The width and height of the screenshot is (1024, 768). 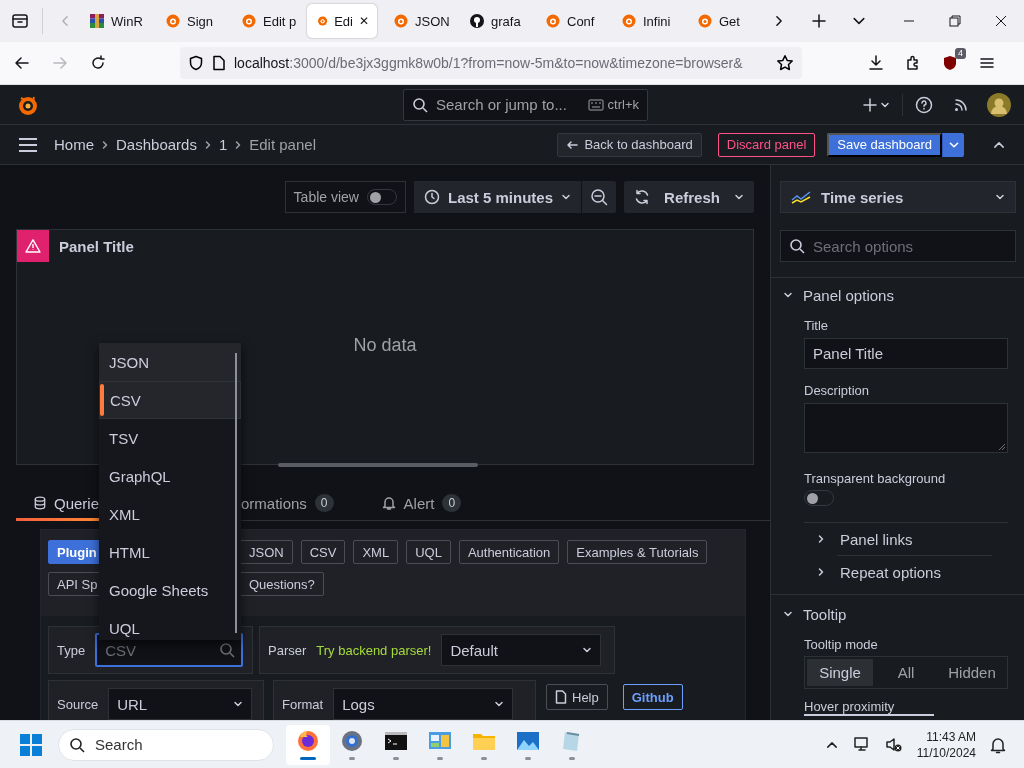 What do you see at coordinates (623, 104) in the screenshot?
I see `shortcut-hint: ctrl+k` at bounding box center [623, 104].